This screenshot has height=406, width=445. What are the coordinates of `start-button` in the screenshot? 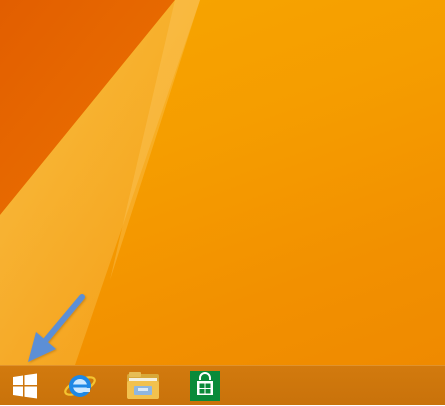 It's located at (25, 386).